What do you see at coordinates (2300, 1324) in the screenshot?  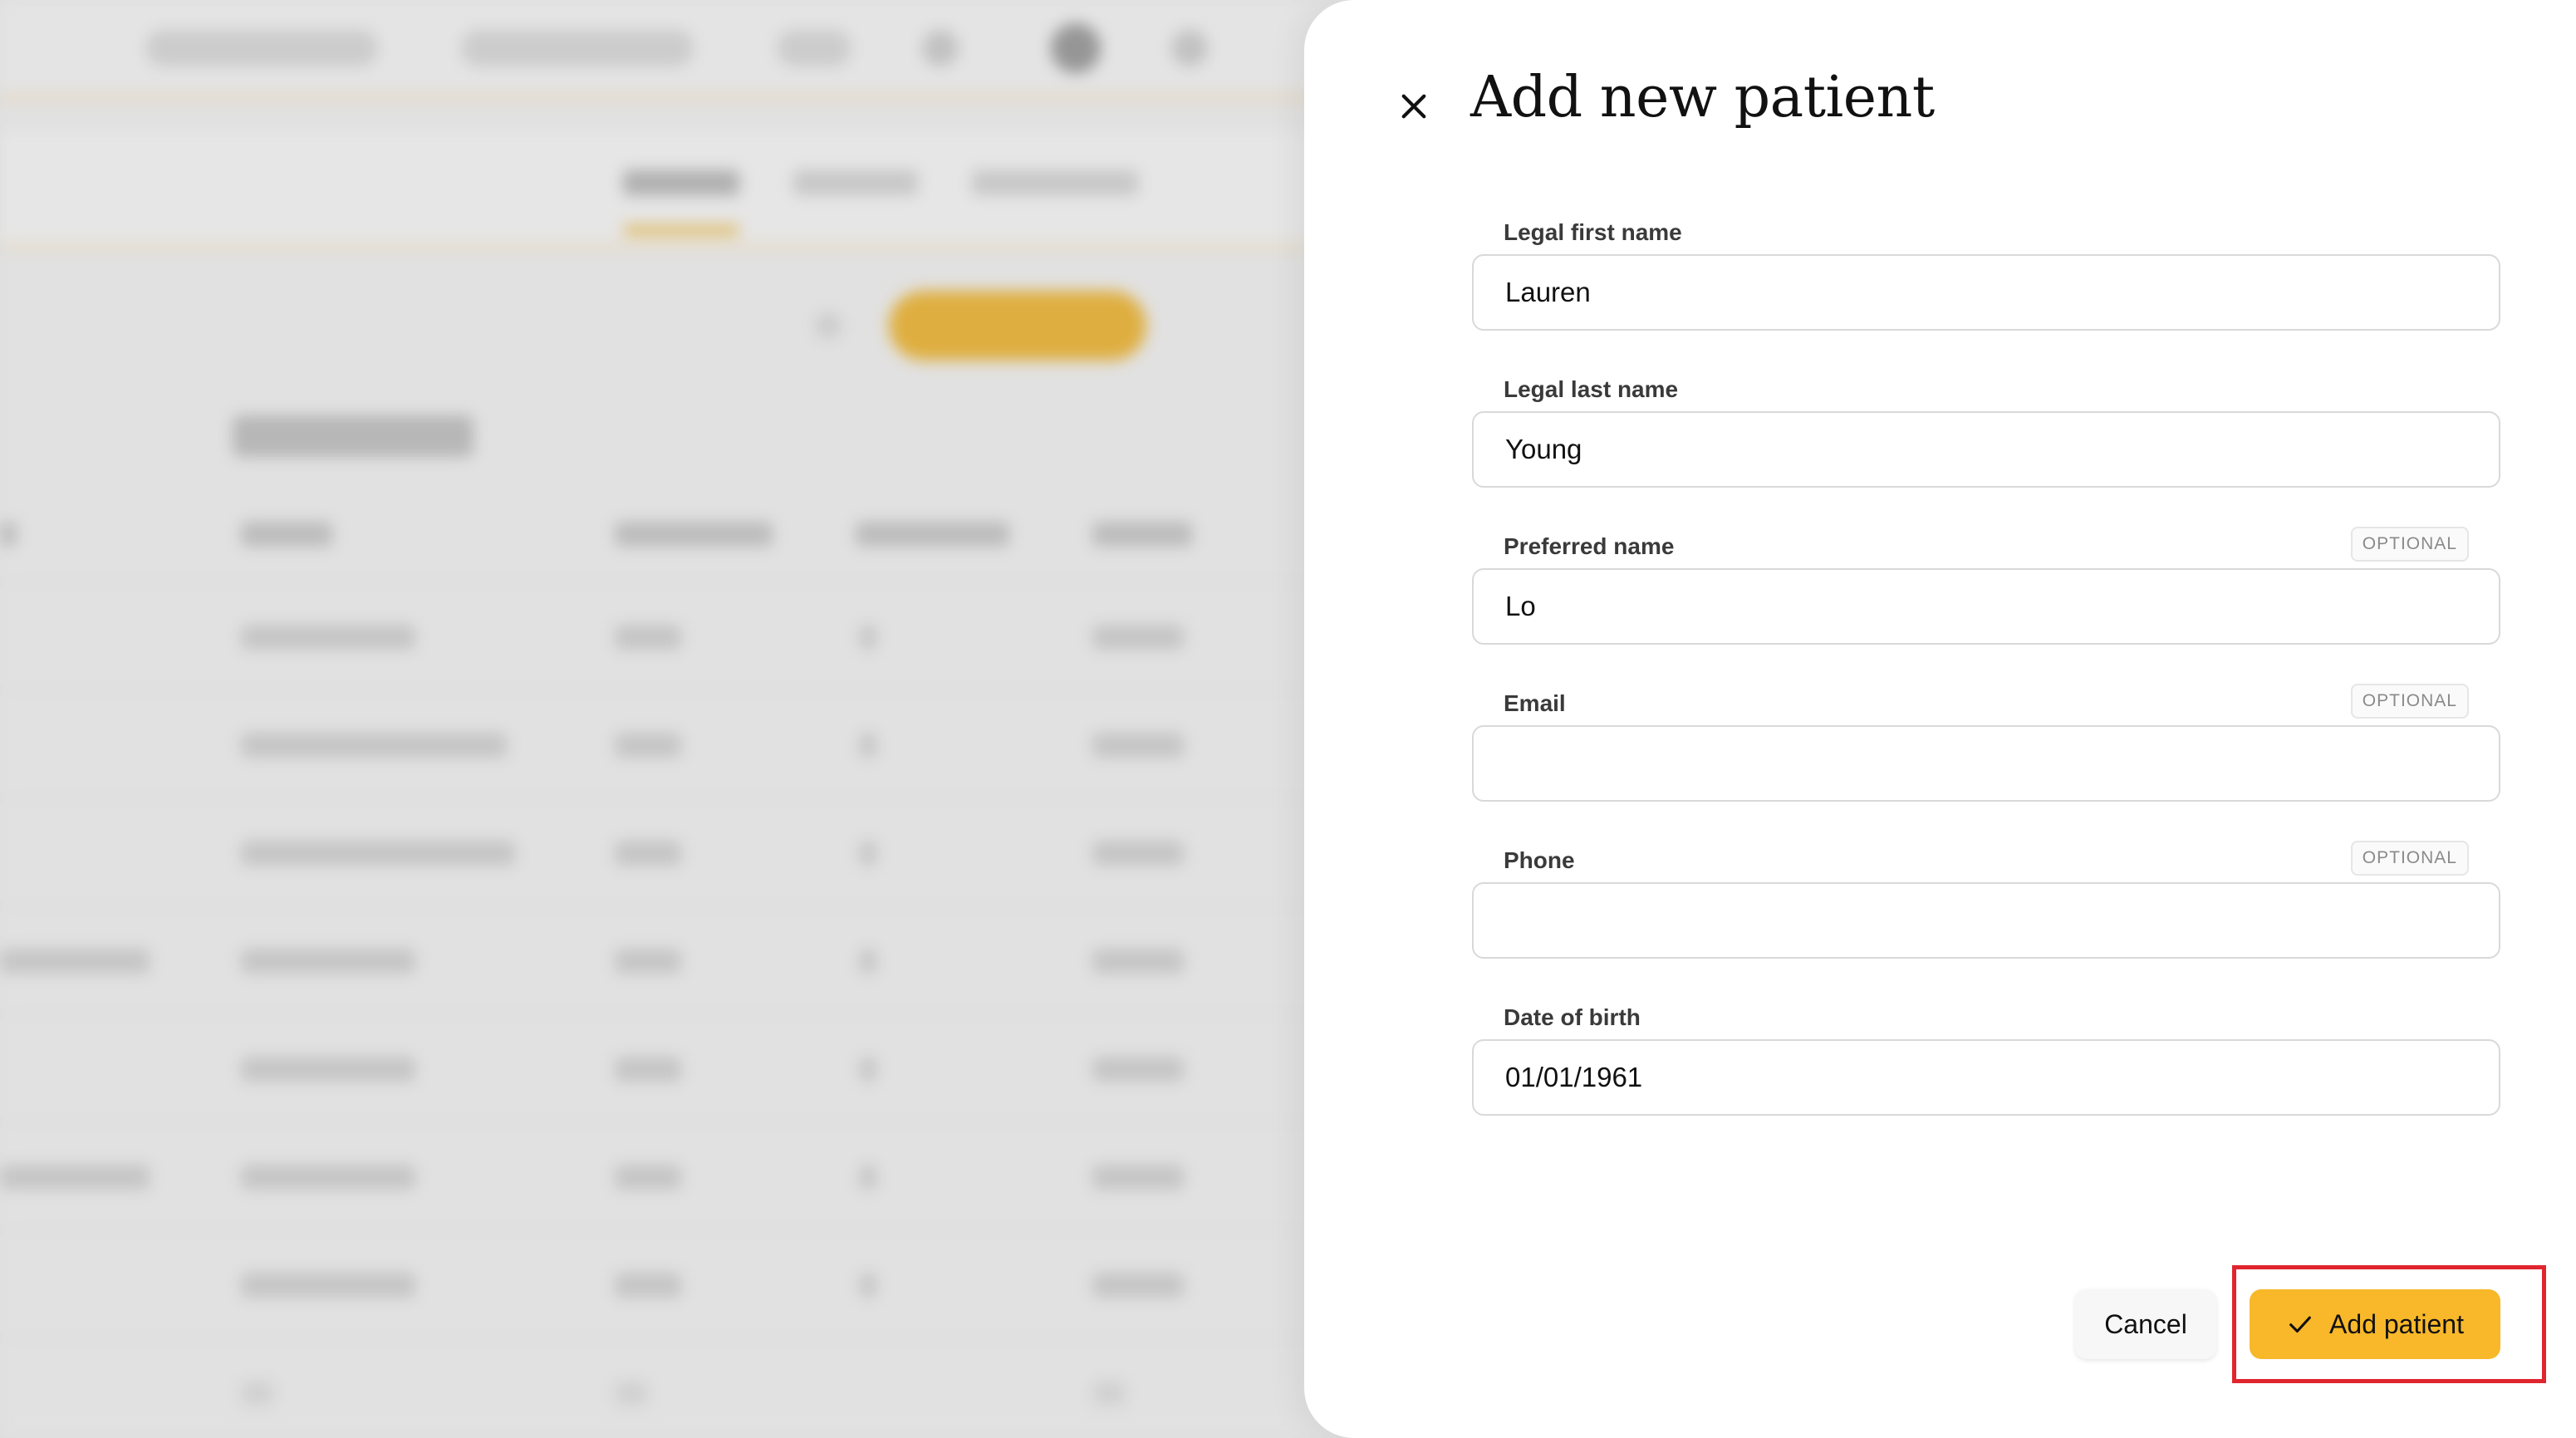 I see `check-icon` at bounding box center [2300, 1324].